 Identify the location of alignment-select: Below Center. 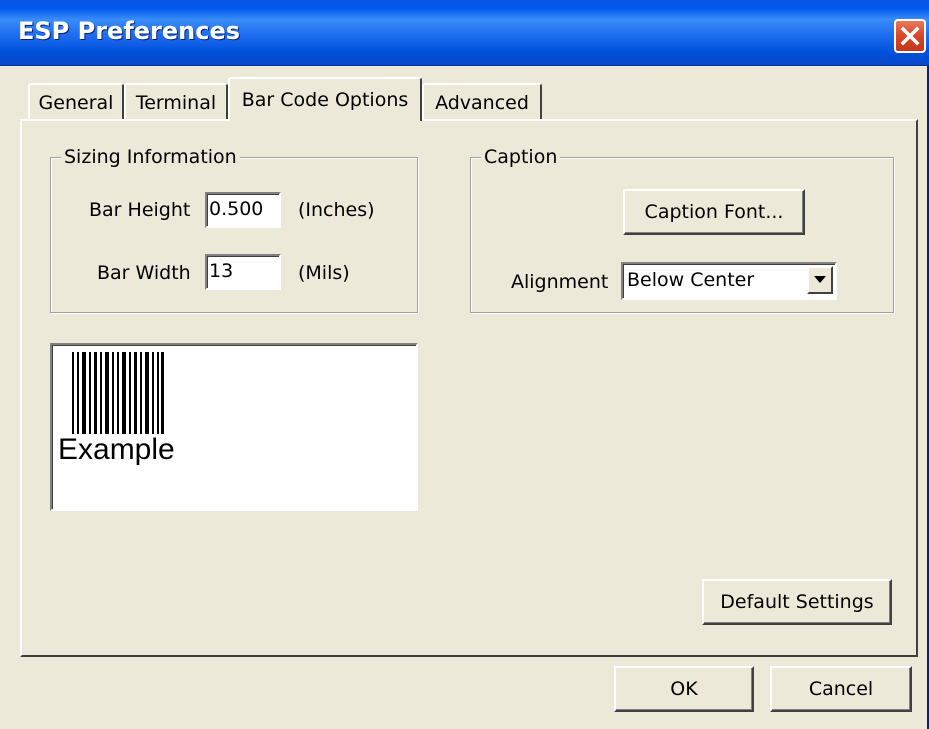
(729, 281).